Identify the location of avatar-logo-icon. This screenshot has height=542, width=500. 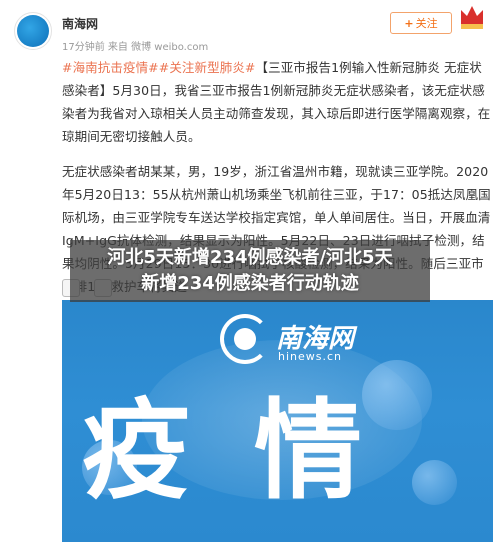
(33, 31).